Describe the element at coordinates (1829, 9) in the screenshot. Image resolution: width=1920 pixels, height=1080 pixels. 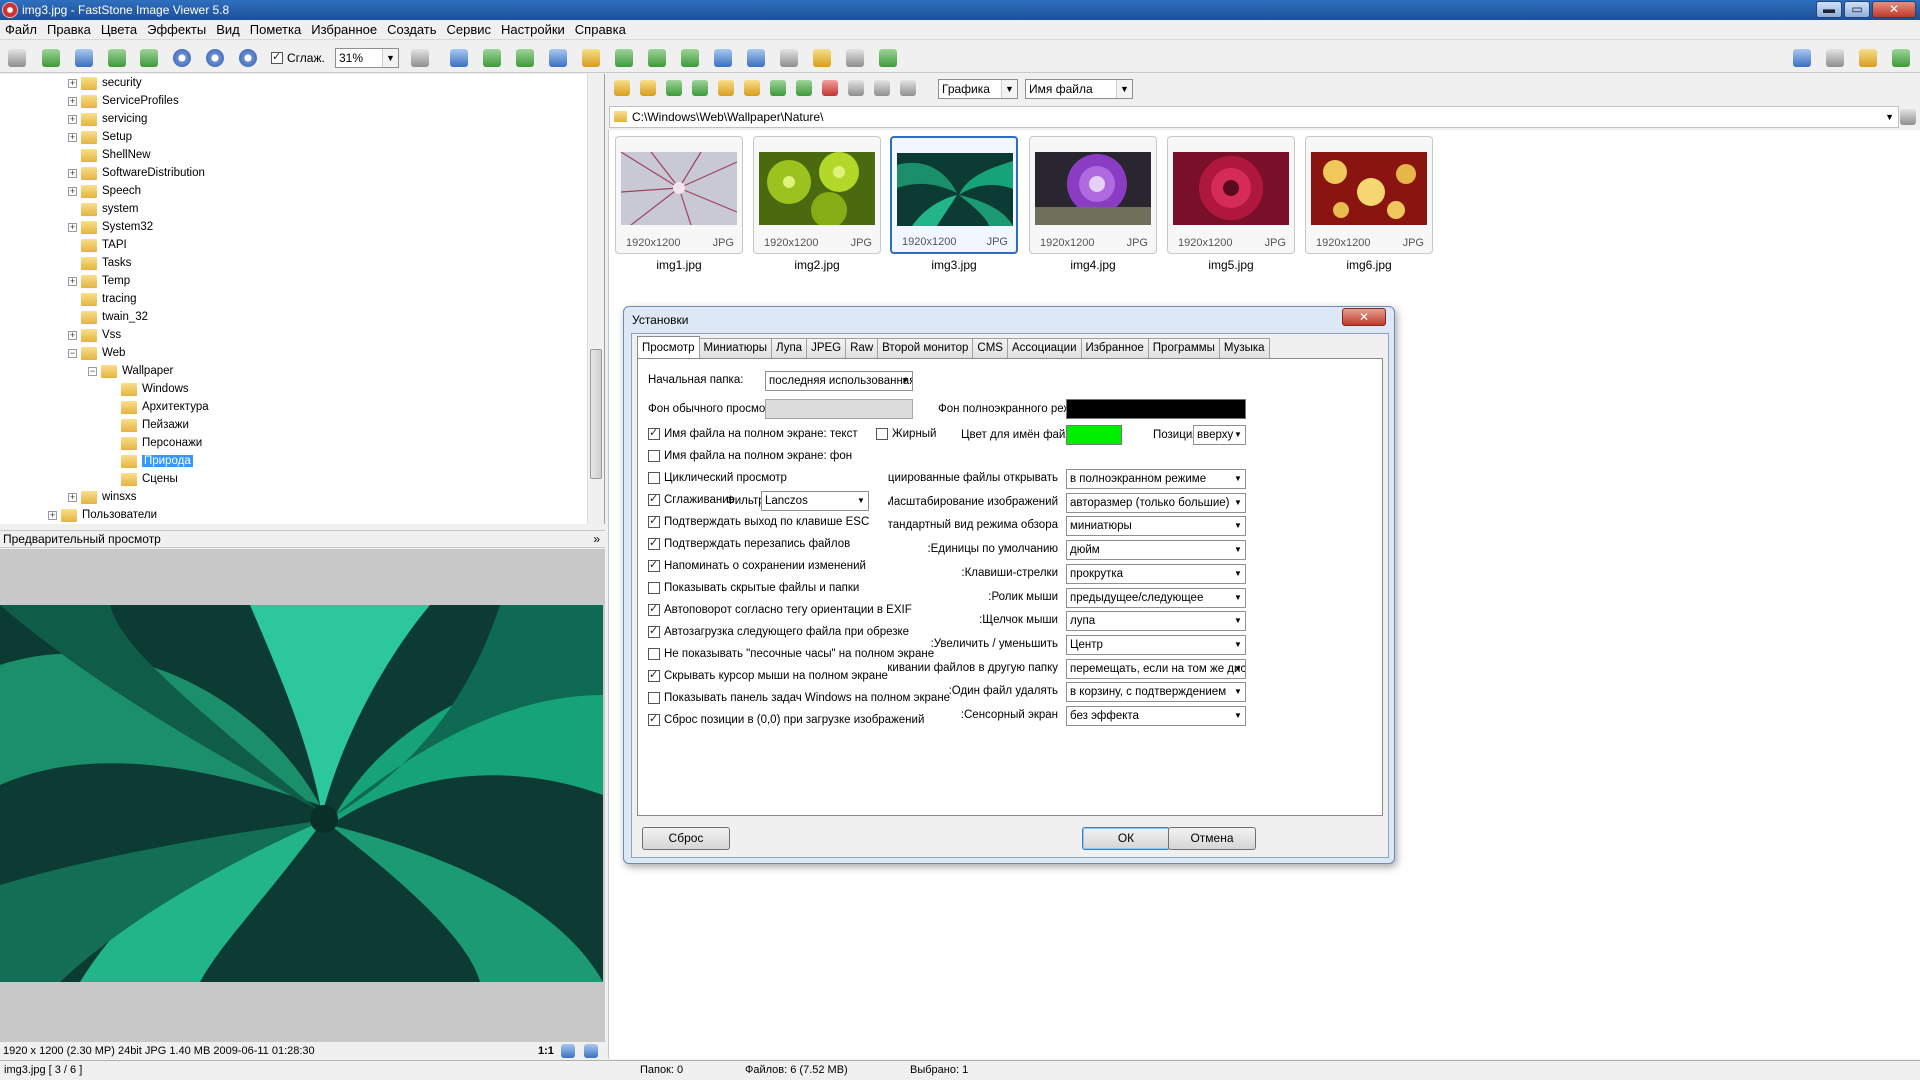
I see `minimize-button: ▬` at that location.